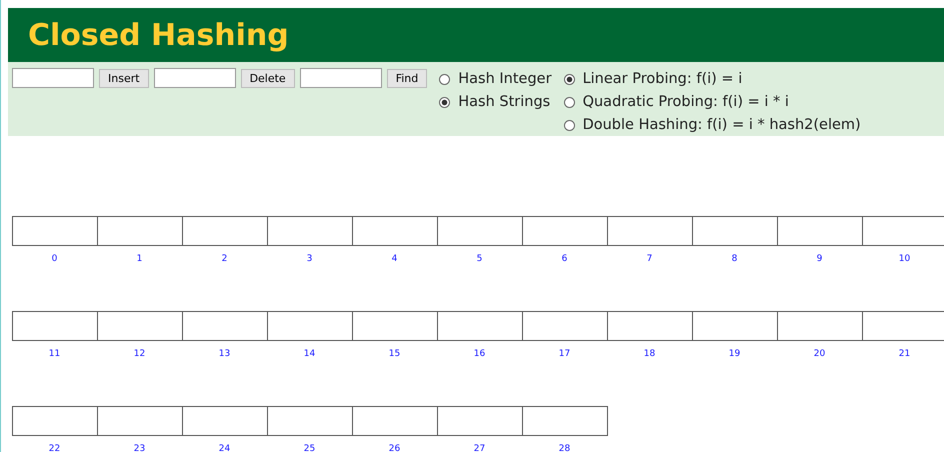 The width and height of the screenshot is (944, 452). I want to click on hash-type-radio: Hash Strings, so click(495, 102).